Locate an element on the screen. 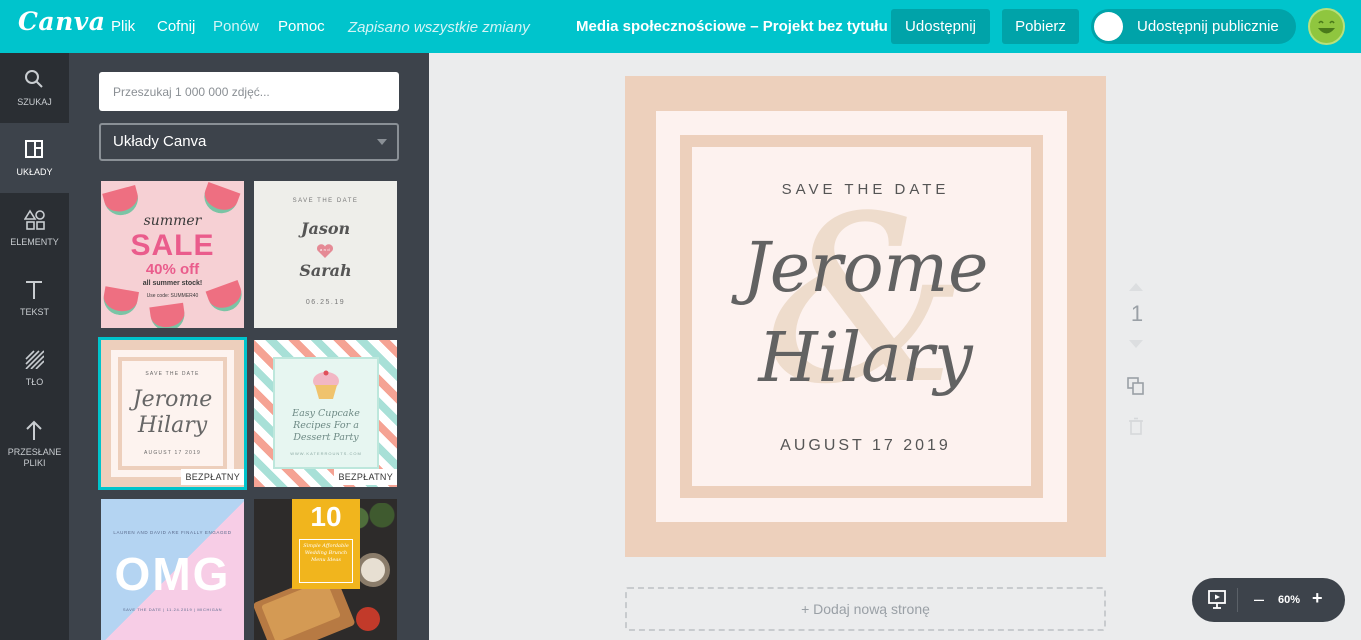 The image size is (1361, 640). share-public-label: Udostępnij publicznie is located at coordinates (1208, 26).